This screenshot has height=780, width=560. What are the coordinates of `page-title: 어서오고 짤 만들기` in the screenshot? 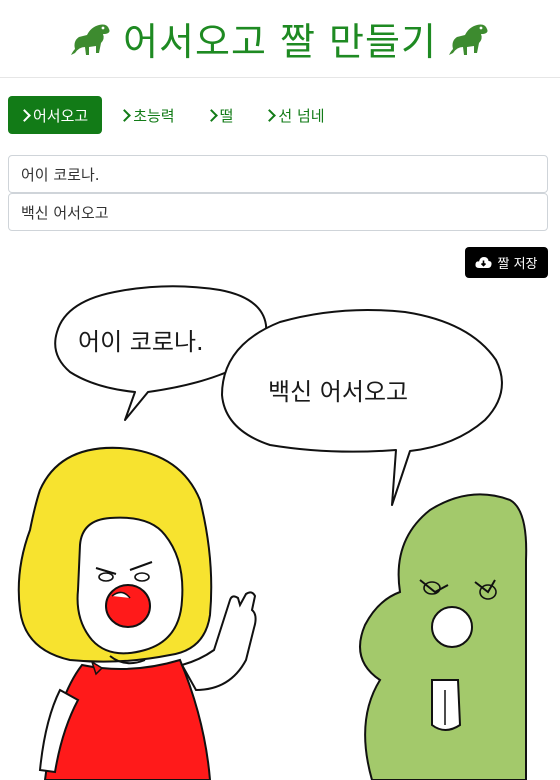 It's located at (280, 38).